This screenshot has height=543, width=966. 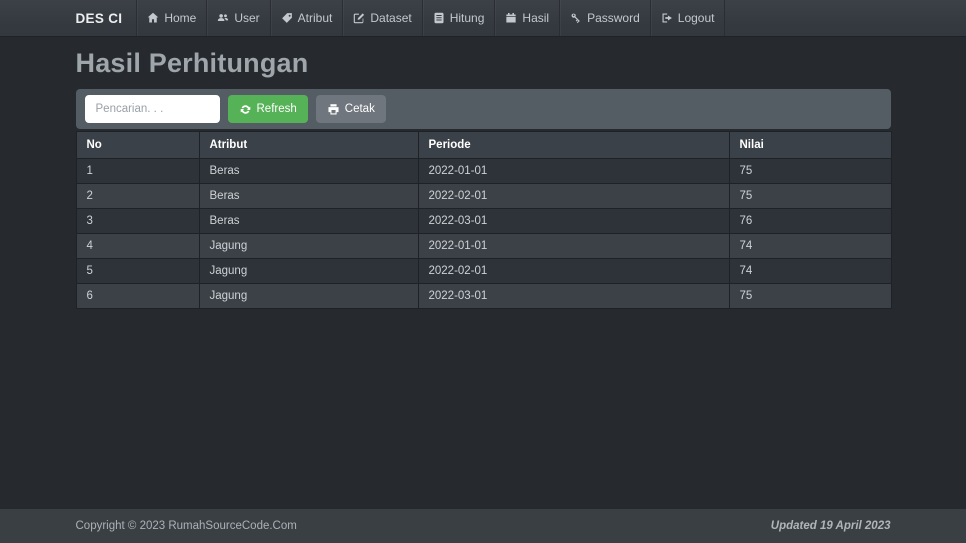 What do you see at coordinates (137, 196) in the screenshot?
I see `table-cell: 2` at bounding box center [137, 196].